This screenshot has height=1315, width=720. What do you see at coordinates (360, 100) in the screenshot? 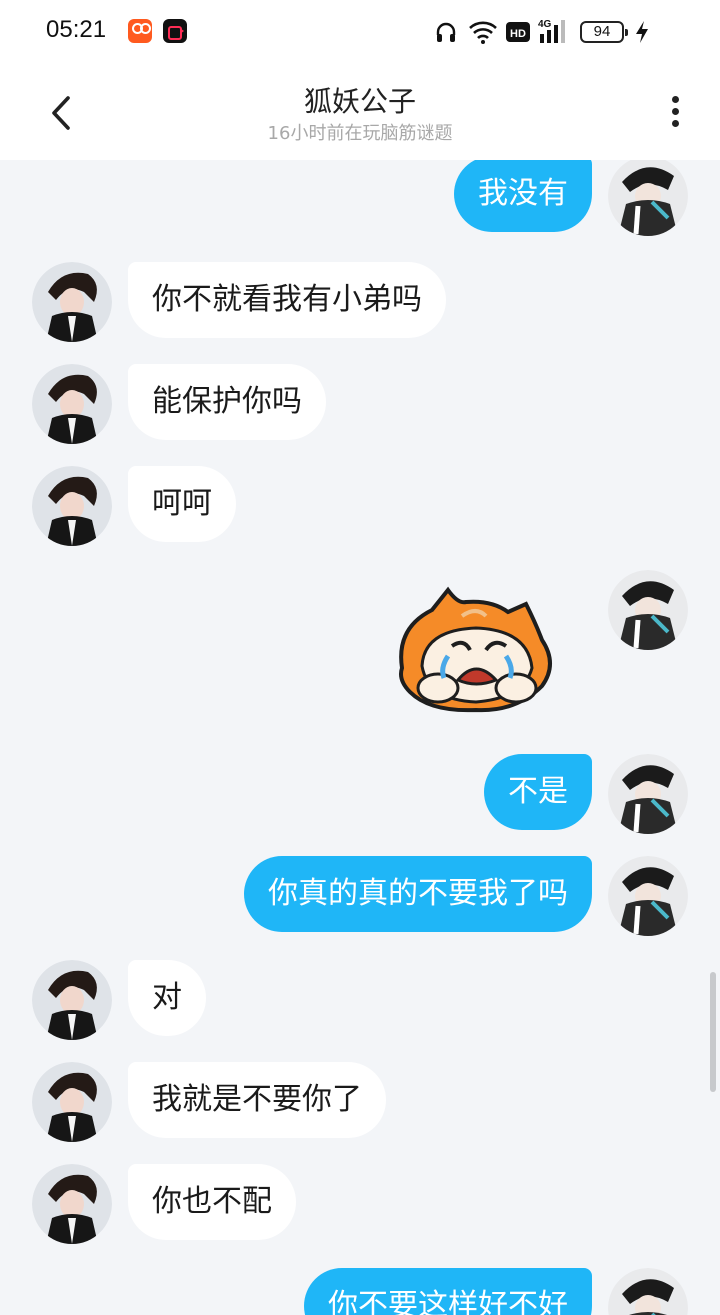
I see `contact-name: 狐妖公子` at bounding box center [360, 100].